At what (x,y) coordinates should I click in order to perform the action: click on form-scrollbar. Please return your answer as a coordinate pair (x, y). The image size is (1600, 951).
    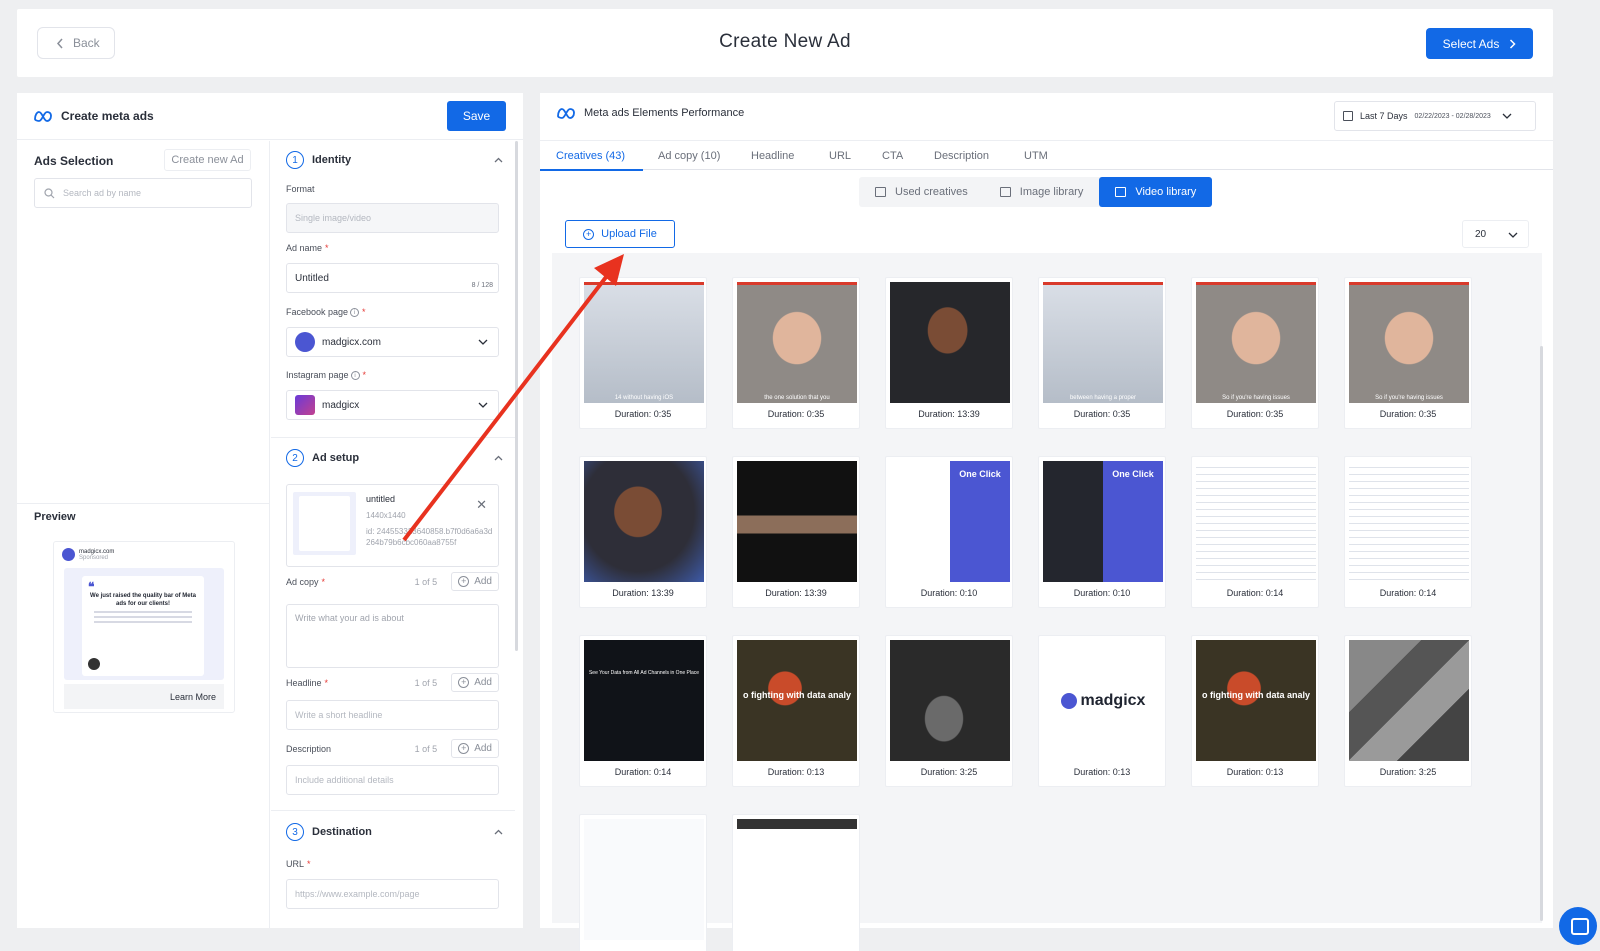
    Looking at the image, I should click on (516, 396).